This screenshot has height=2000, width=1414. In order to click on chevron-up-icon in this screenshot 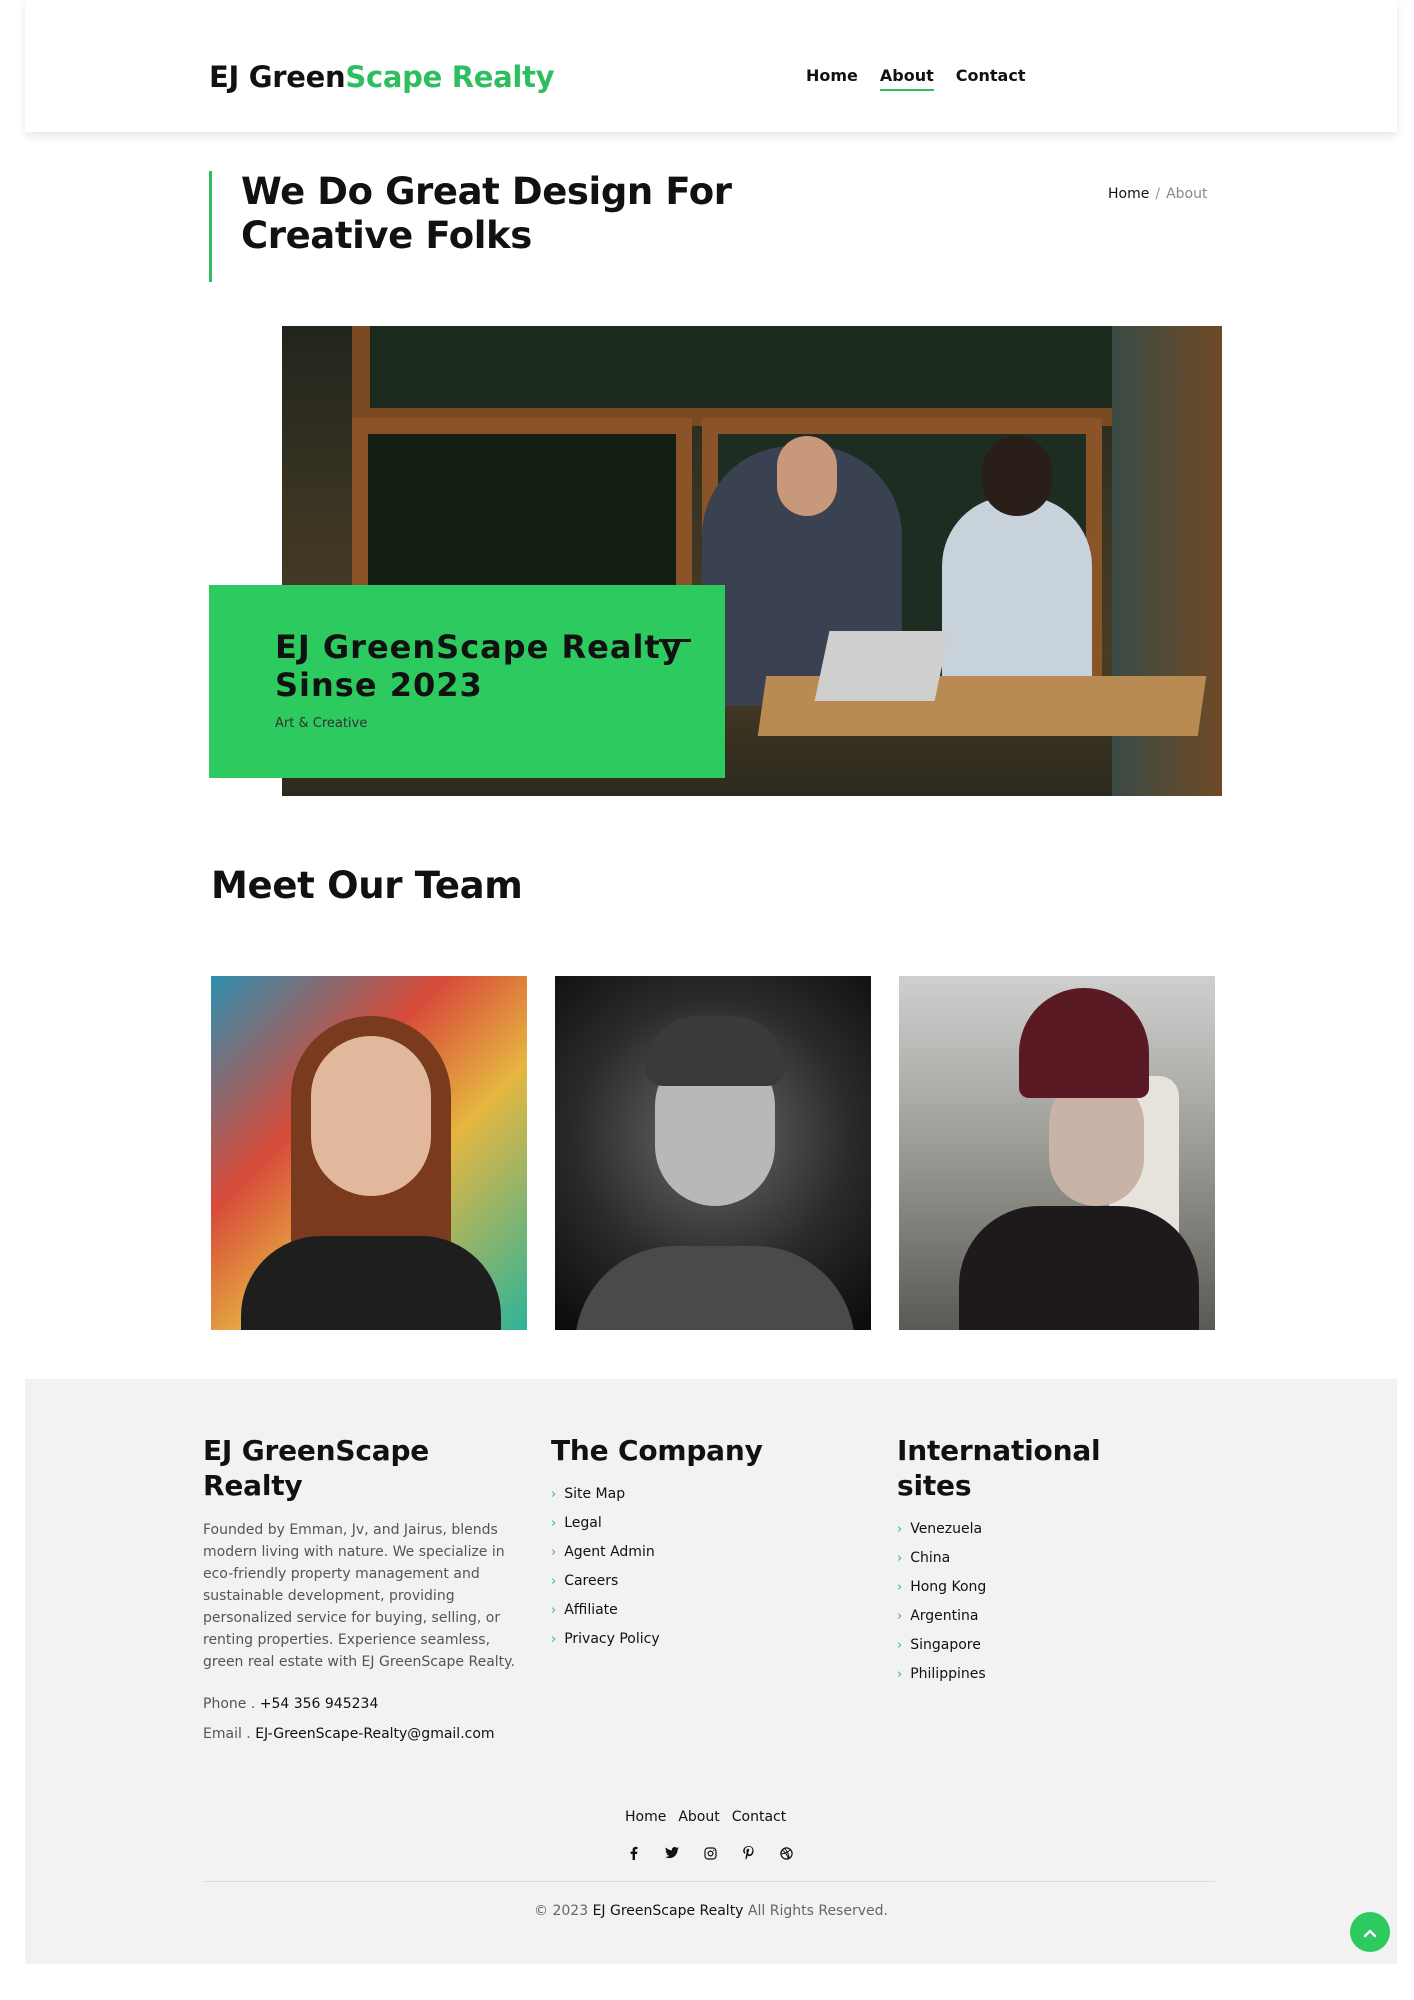, I will do `click(1370, 1932)`.